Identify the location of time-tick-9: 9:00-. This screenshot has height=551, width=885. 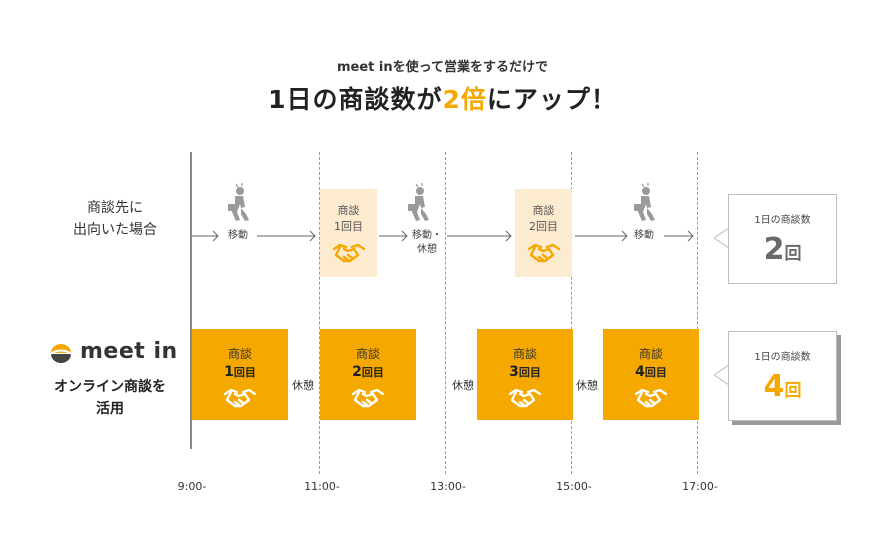
(192, 486).